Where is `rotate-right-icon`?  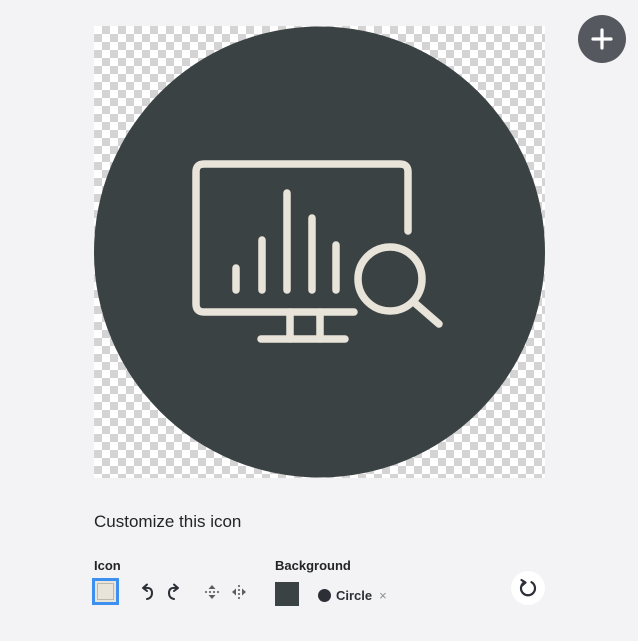
rotate-right-icon is located at coordinates (173, 591).